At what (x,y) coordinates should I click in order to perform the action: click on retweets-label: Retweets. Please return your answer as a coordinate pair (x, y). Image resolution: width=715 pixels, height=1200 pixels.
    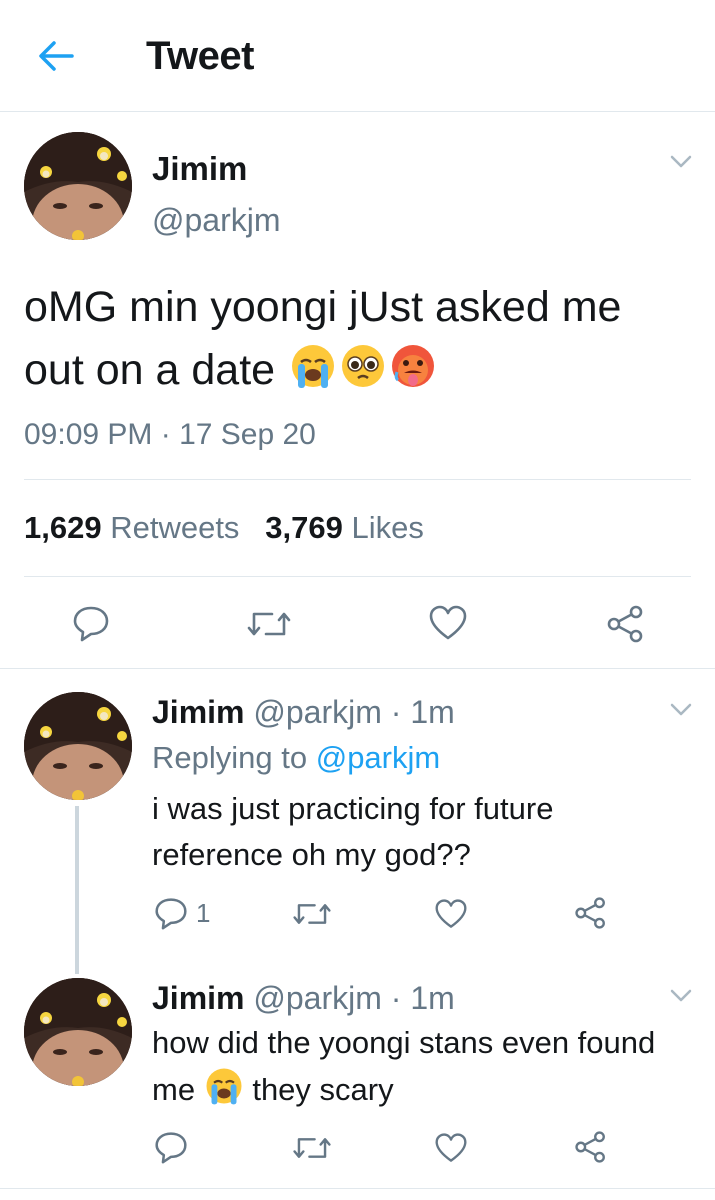
    Looking at the image, I should click on (174, 527).